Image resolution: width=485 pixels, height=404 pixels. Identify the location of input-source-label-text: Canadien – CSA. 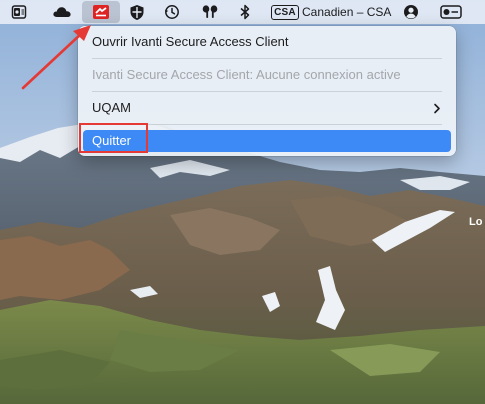
(347, 12).